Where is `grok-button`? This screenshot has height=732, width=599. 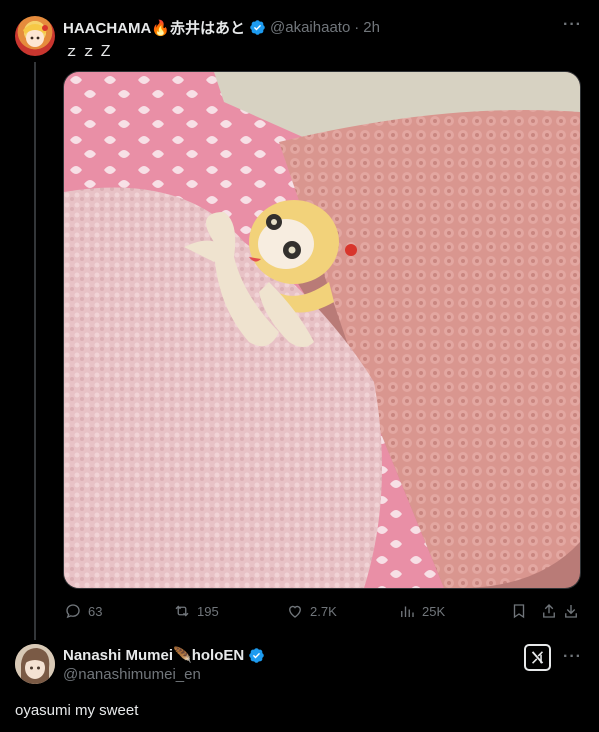 grok-button is located at coordinates (537, 657).